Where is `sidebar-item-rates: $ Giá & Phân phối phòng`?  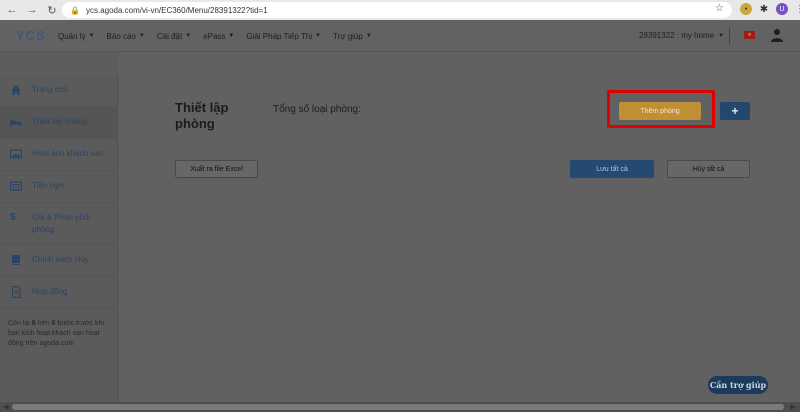
sidebar-item-rates: $ Giá & Phân phối phòng is located at coordinates (58, 224).